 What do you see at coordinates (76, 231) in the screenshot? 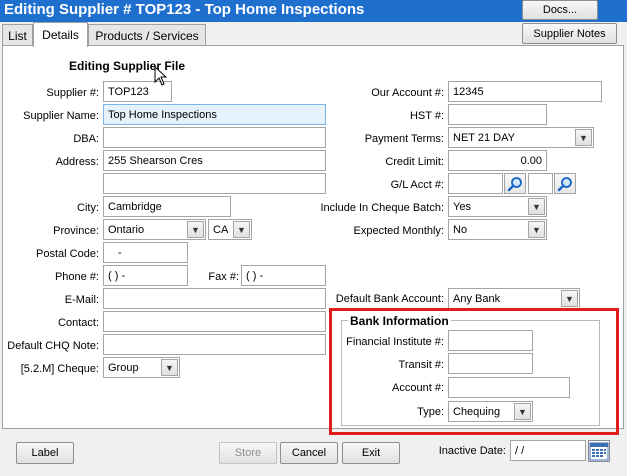
I see `province-label: Province:` at bounding box center [76, 231].